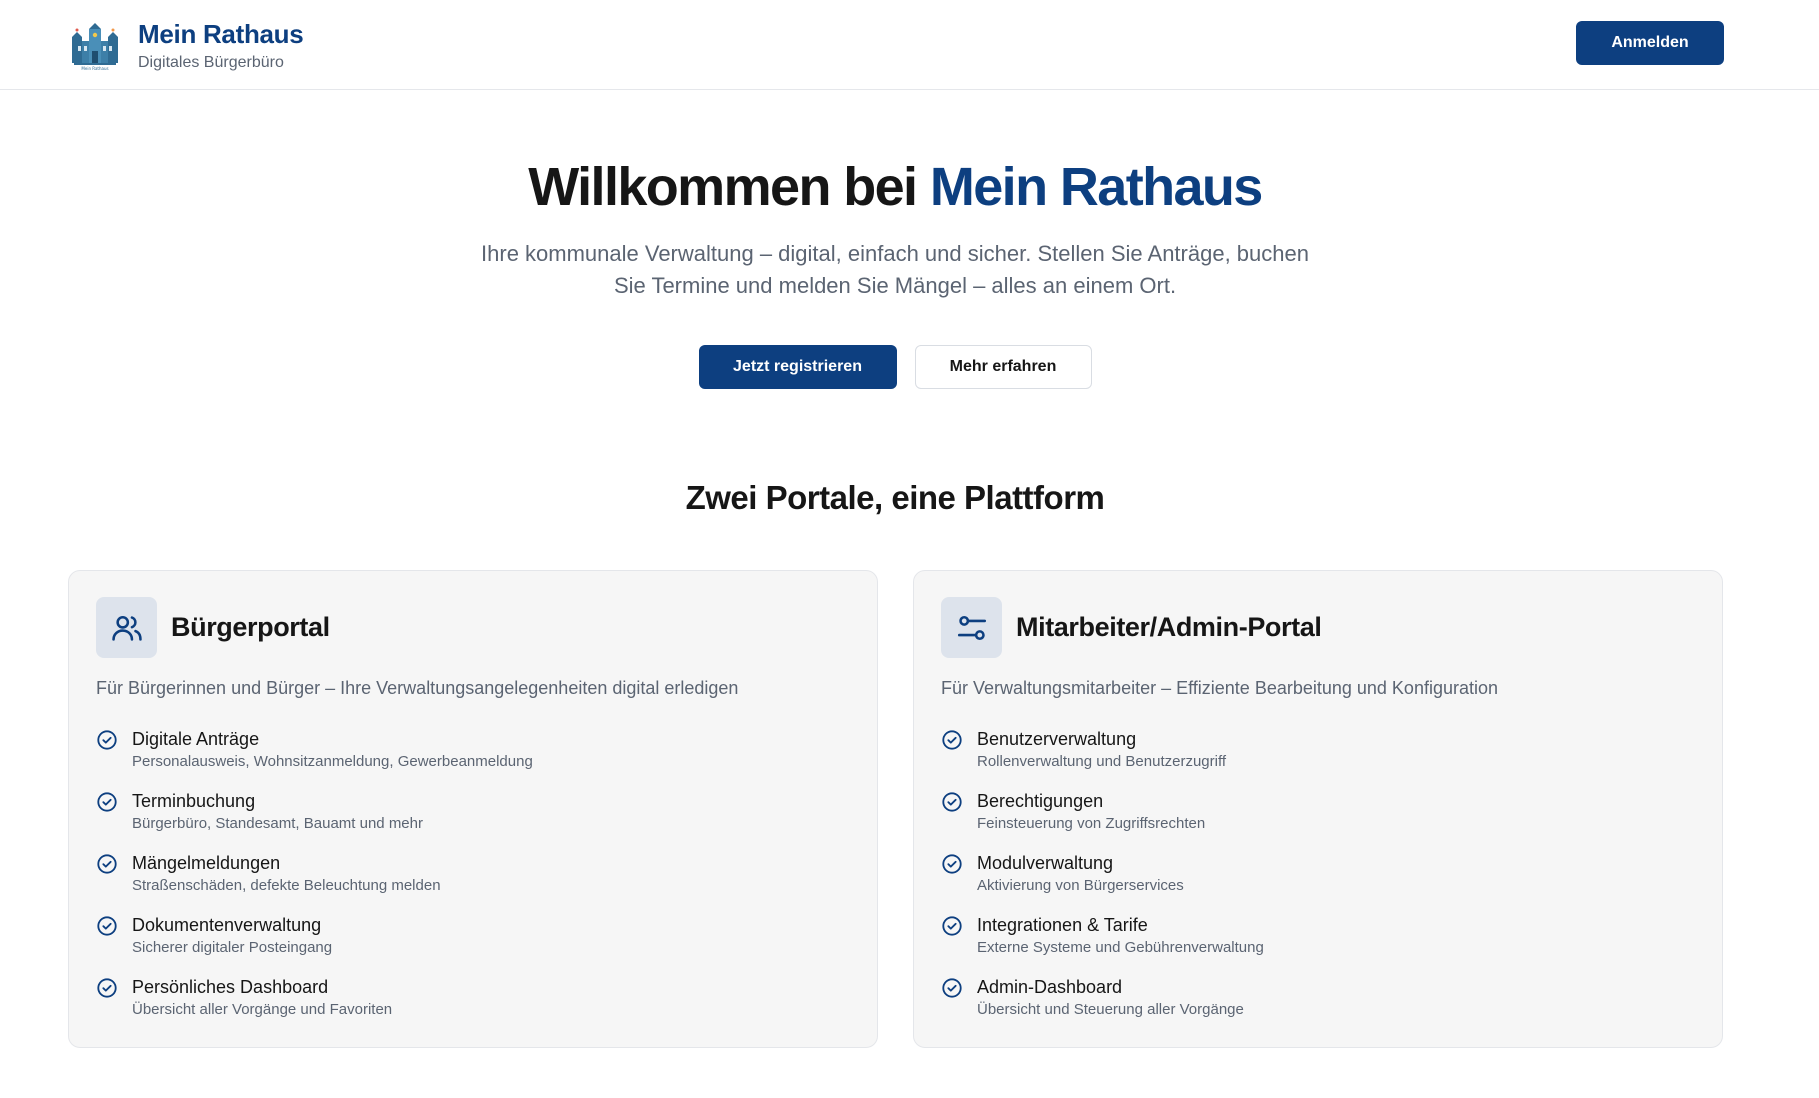 This screenshot has height=1098, width=1819. I want to click on feature-title: Integrationen & Tarife, so click(1062, 925).